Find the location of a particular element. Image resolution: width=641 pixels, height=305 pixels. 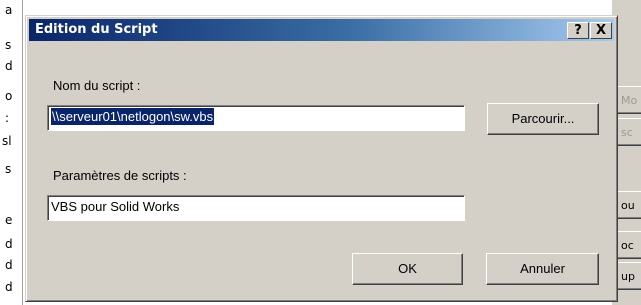

background-text: e is located at coordinates (9, 220).